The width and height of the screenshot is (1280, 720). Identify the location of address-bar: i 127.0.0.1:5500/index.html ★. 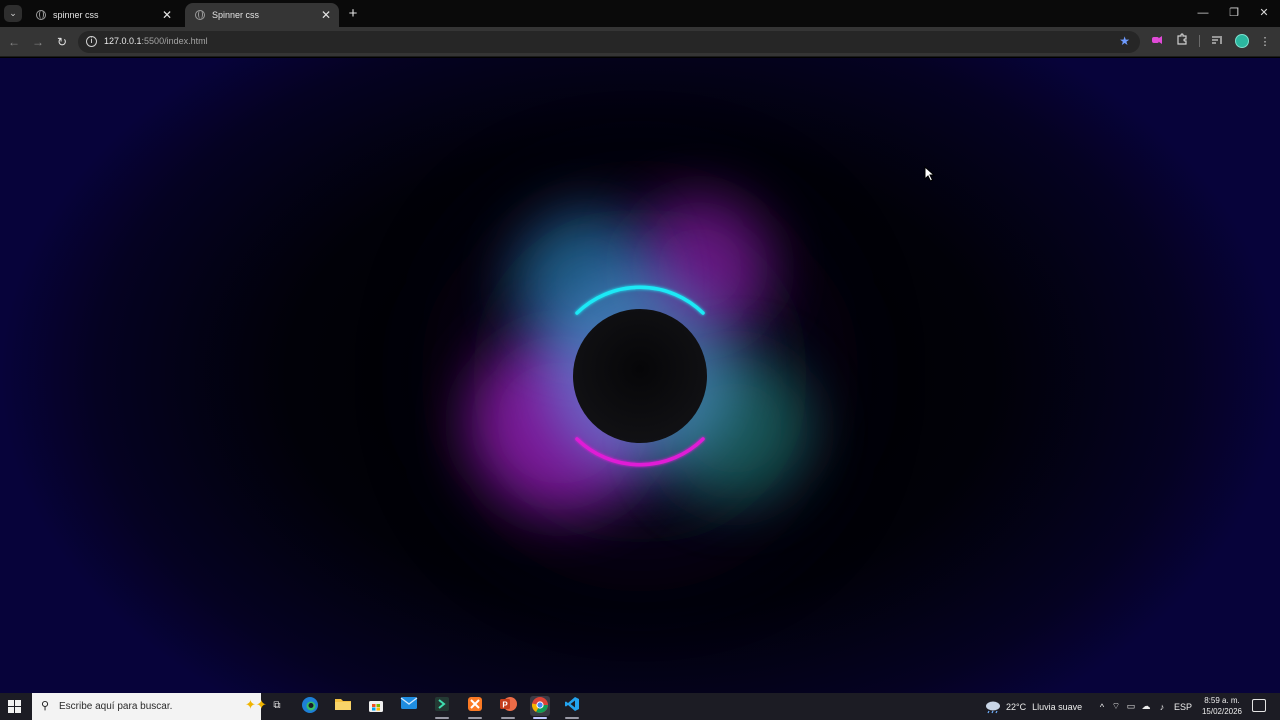
(609, 42).